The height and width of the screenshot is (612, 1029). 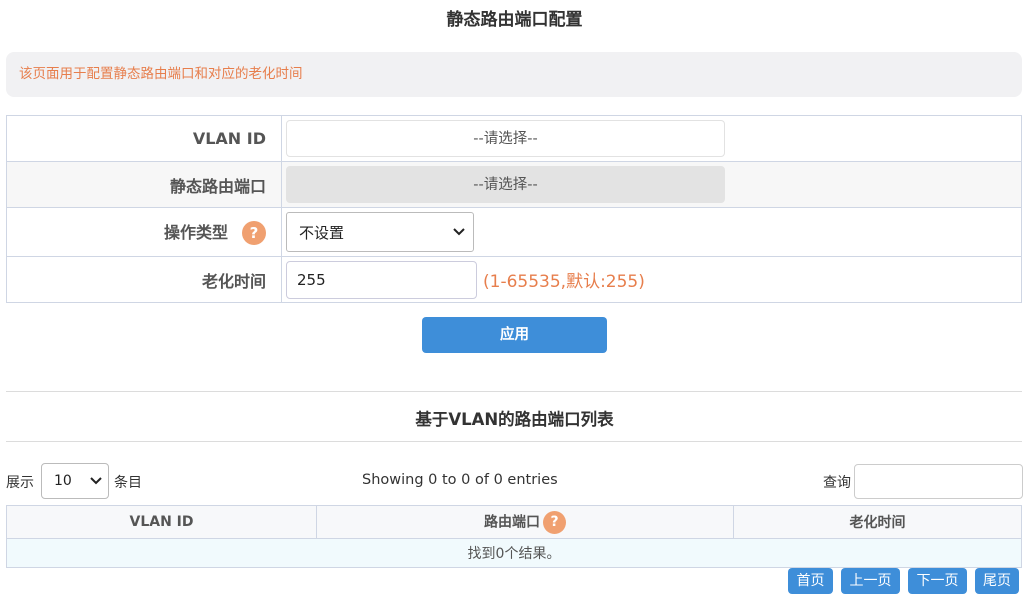 I want to click on title-divider, so click(x=514, y=441).